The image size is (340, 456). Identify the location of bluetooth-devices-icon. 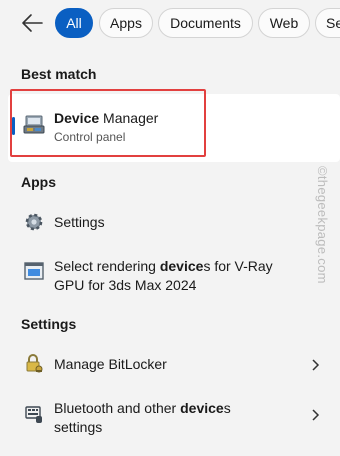
(33, 414).